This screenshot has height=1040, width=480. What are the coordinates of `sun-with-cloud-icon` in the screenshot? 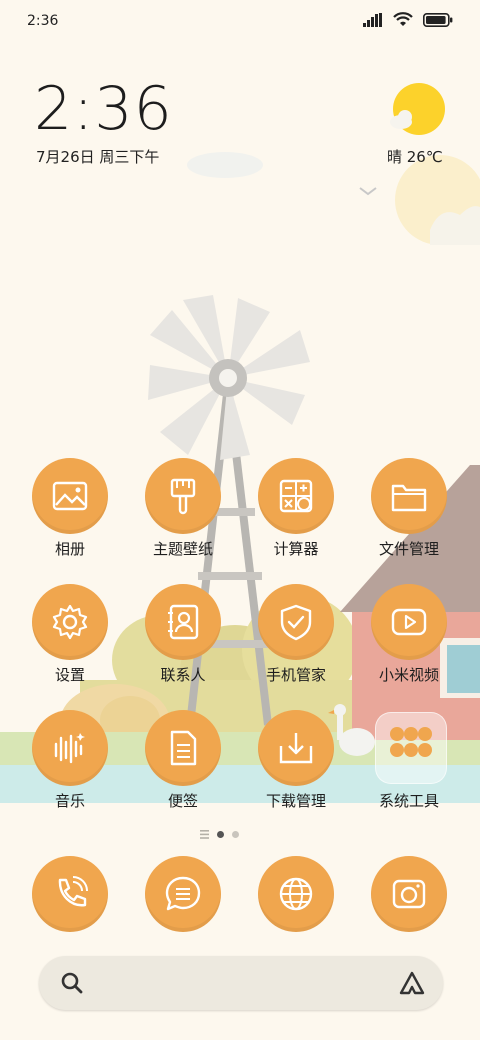 It's located at (418, 110).